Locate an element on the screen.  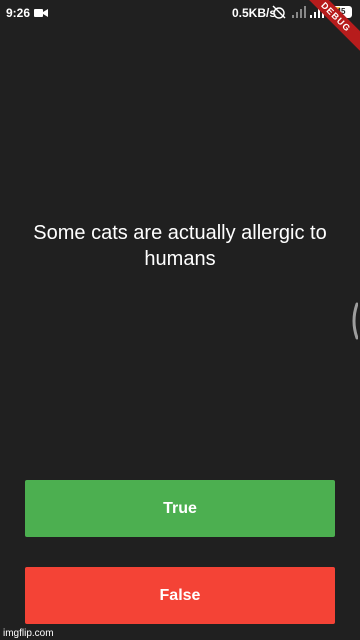
status-time: 9:26 is located at coordinates (18, 13).